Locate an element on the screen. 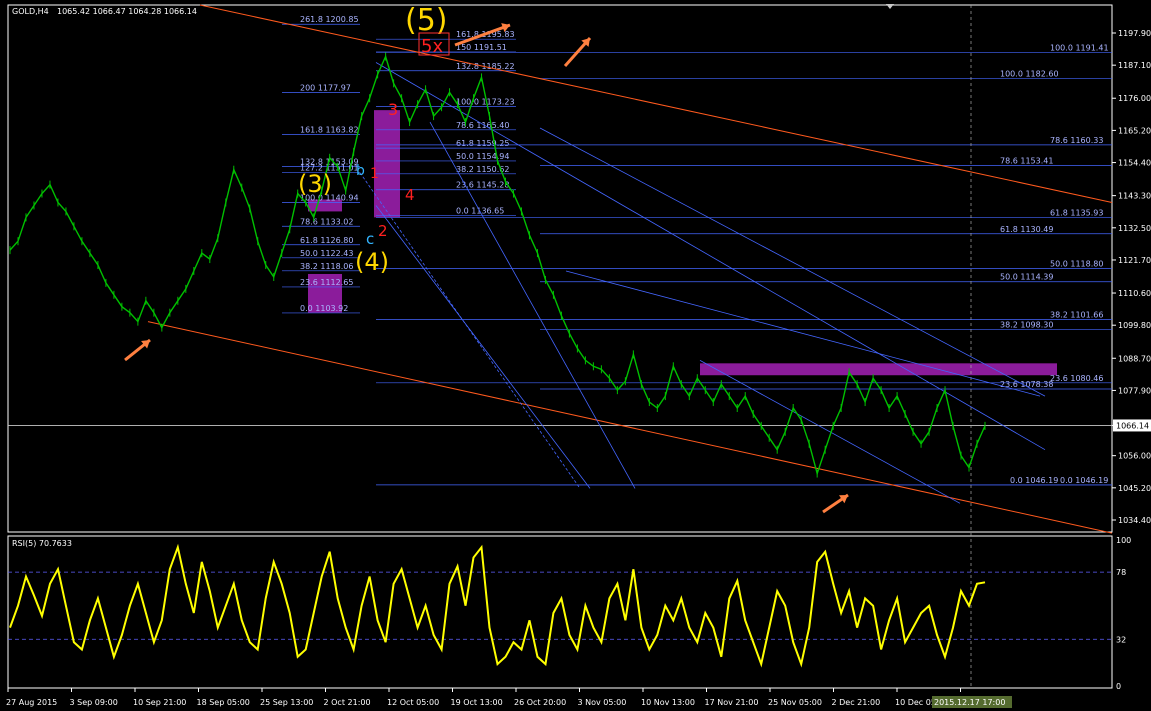 The width and height of the screenshot is (1151, 711). y-tick-label: 1088.70 is located at coordinates (1134, 358).